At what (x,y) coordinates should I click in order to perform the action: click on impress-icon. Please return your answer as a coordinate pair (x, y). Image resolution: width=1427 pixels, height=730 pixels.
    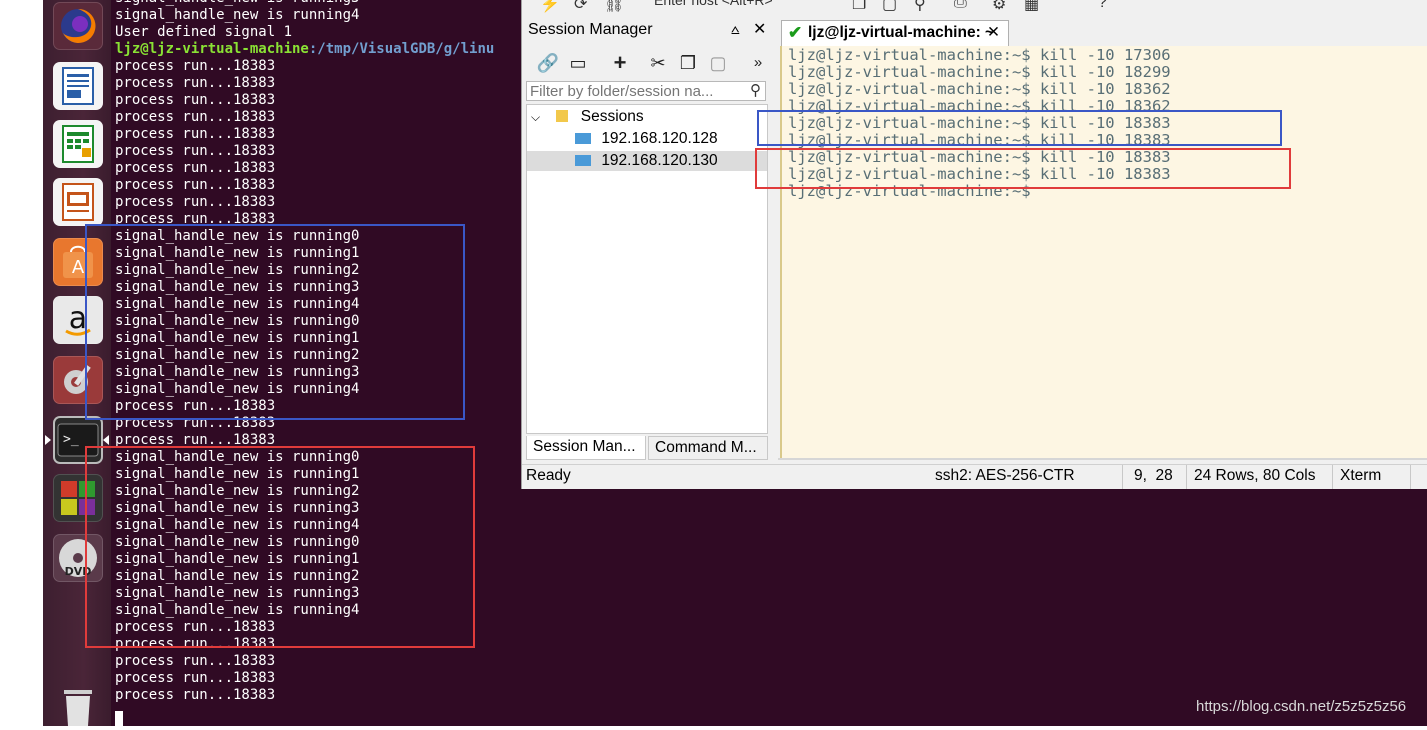
    Looking at the image, I should click on (78, 202).